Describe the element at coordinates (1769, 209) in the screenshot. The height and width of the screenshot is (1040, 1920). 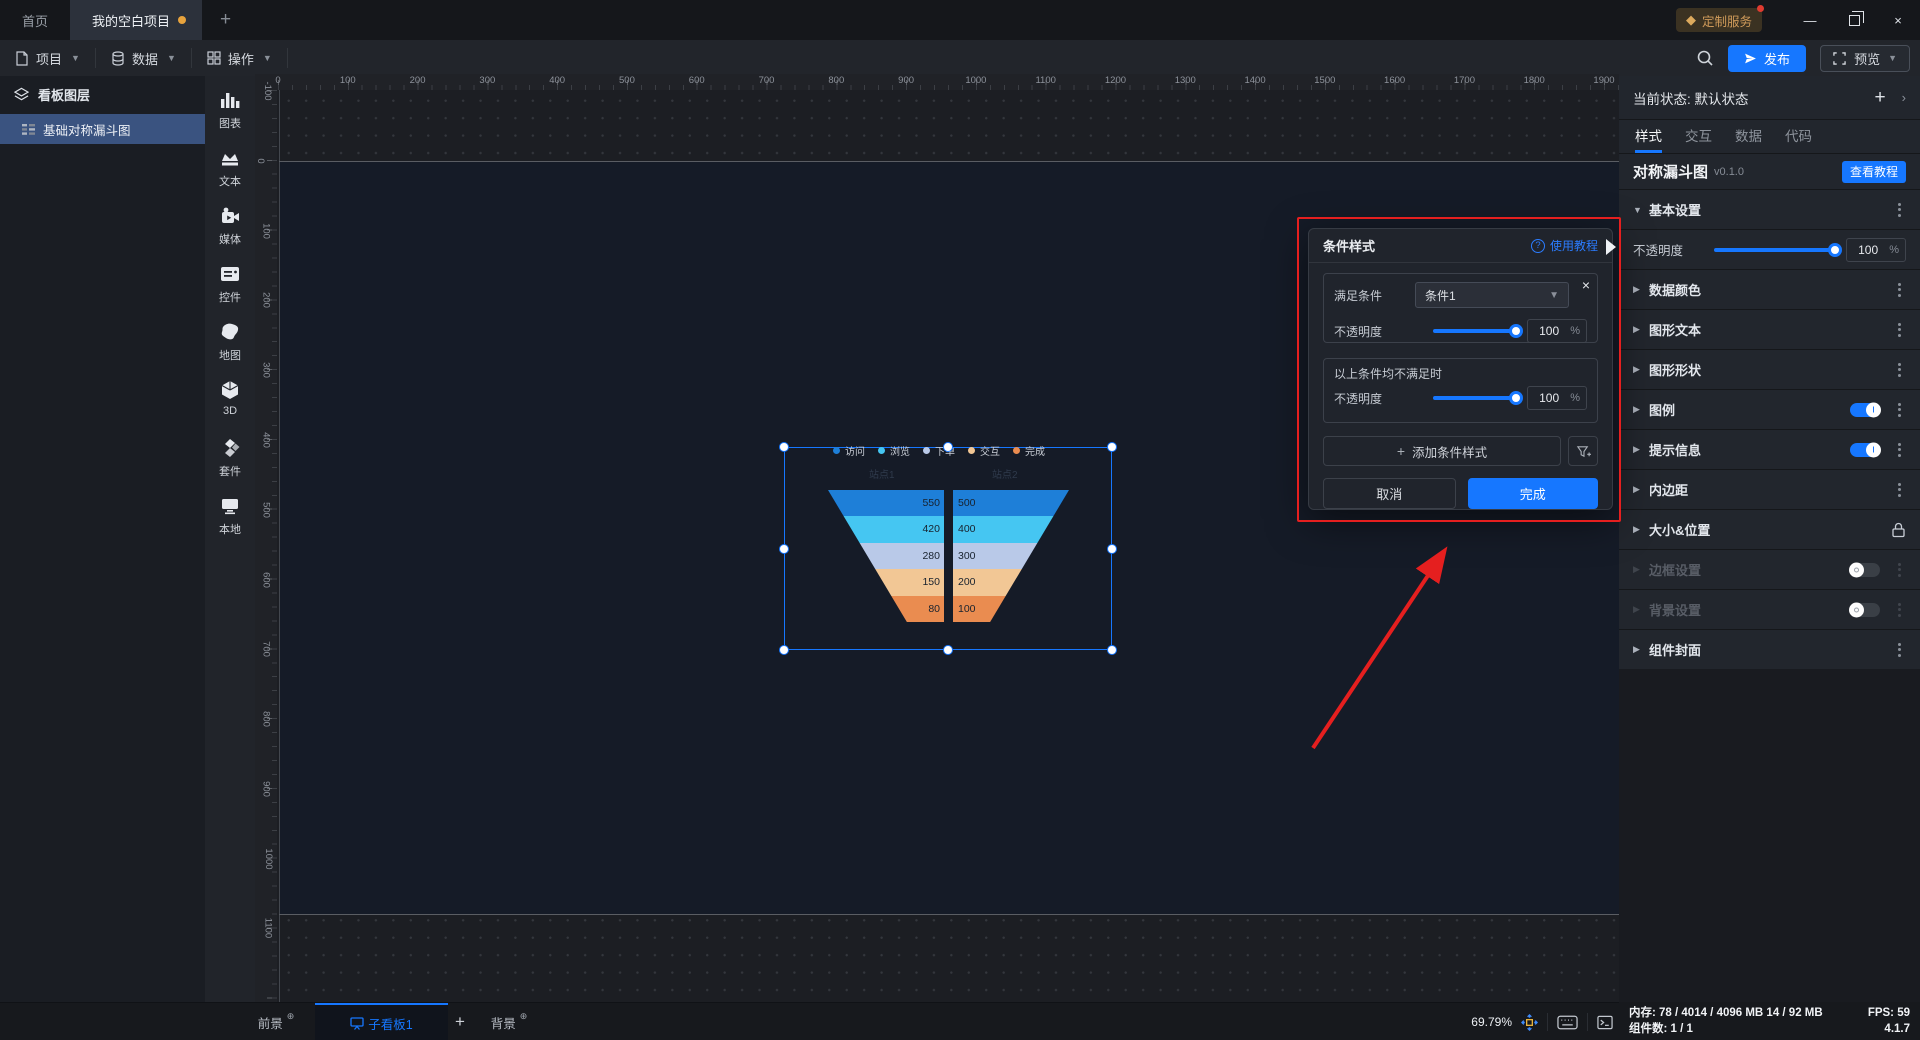
I see `section-expanded-row: ▼ 基本设置` at that location.